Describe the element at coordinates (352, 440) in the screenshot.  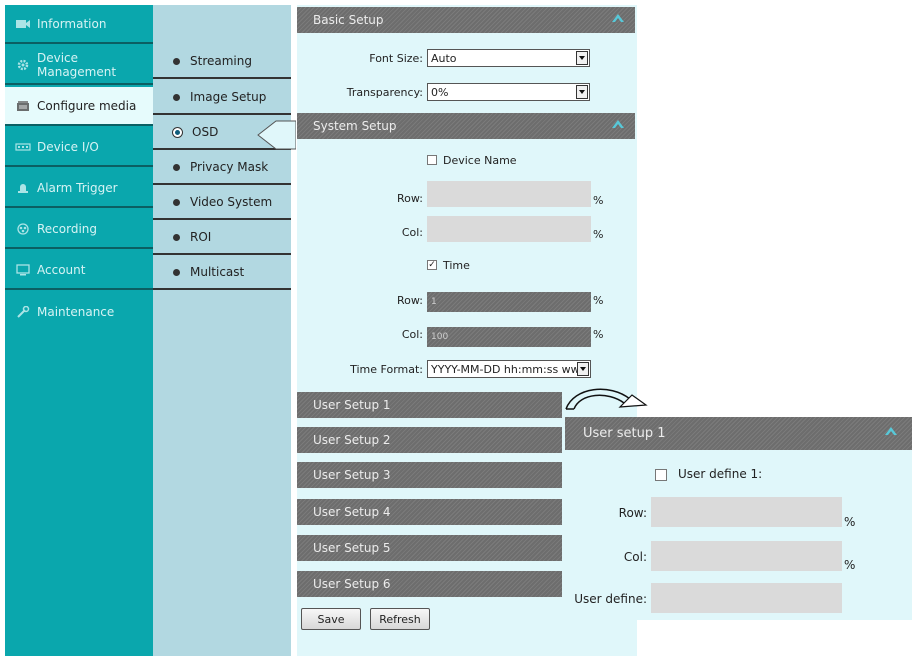
I see `section-title: User Setup 2` at that location.